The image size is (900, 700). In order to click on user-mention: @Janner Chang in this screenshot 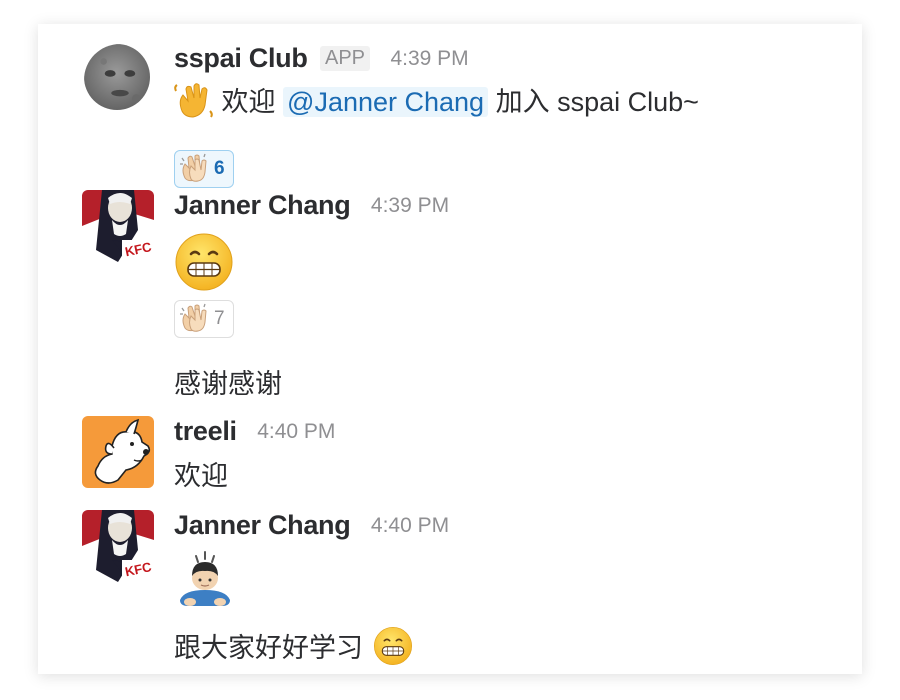, I will do `click(386, 102)`.